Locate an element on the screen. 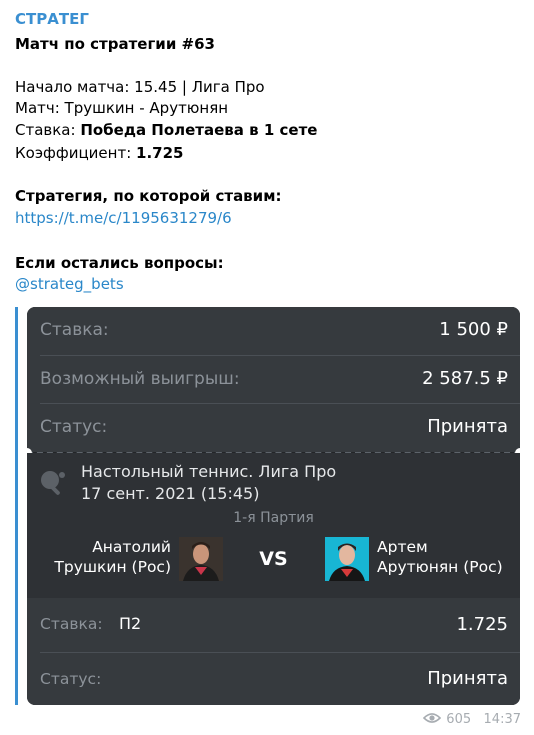 The height and width of the screenshot is (735, 534). view-count: 605 is located at coordinates (459, 719).